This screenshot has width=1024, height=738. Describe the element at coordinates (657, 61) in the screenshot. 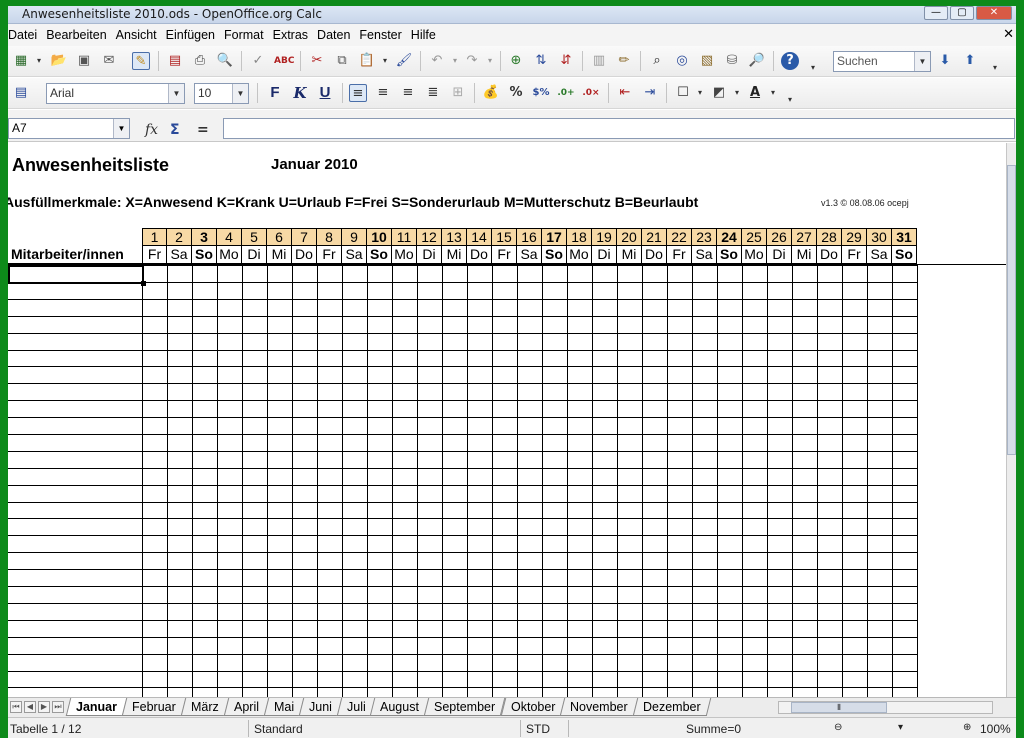

I see `find-replace-icon: ⌕` at that location.